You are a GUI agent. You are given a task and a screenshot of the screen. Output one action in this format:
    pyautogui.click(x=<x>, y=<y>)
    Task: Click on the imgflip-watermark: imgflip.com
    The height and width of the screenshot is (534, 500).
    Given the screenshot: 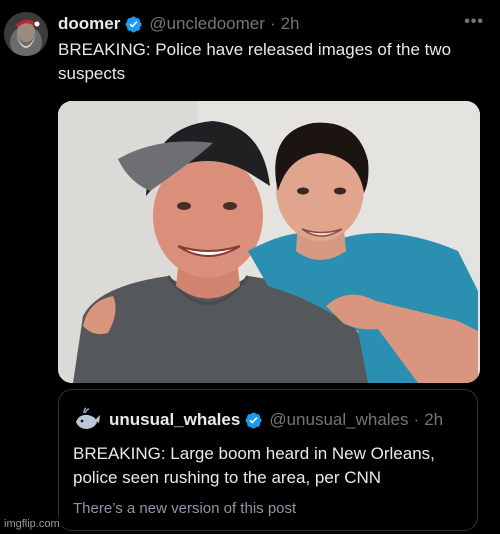 What is the action you would take?
    pyautogui.click(x=32, y=524)
    